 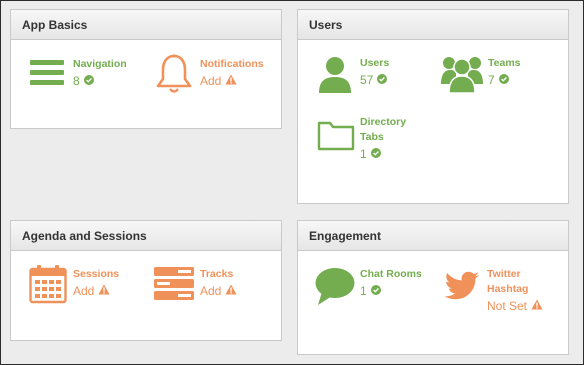 I want to click on directory-tabs-label-line1: Directory, so click(x=383, y=122).